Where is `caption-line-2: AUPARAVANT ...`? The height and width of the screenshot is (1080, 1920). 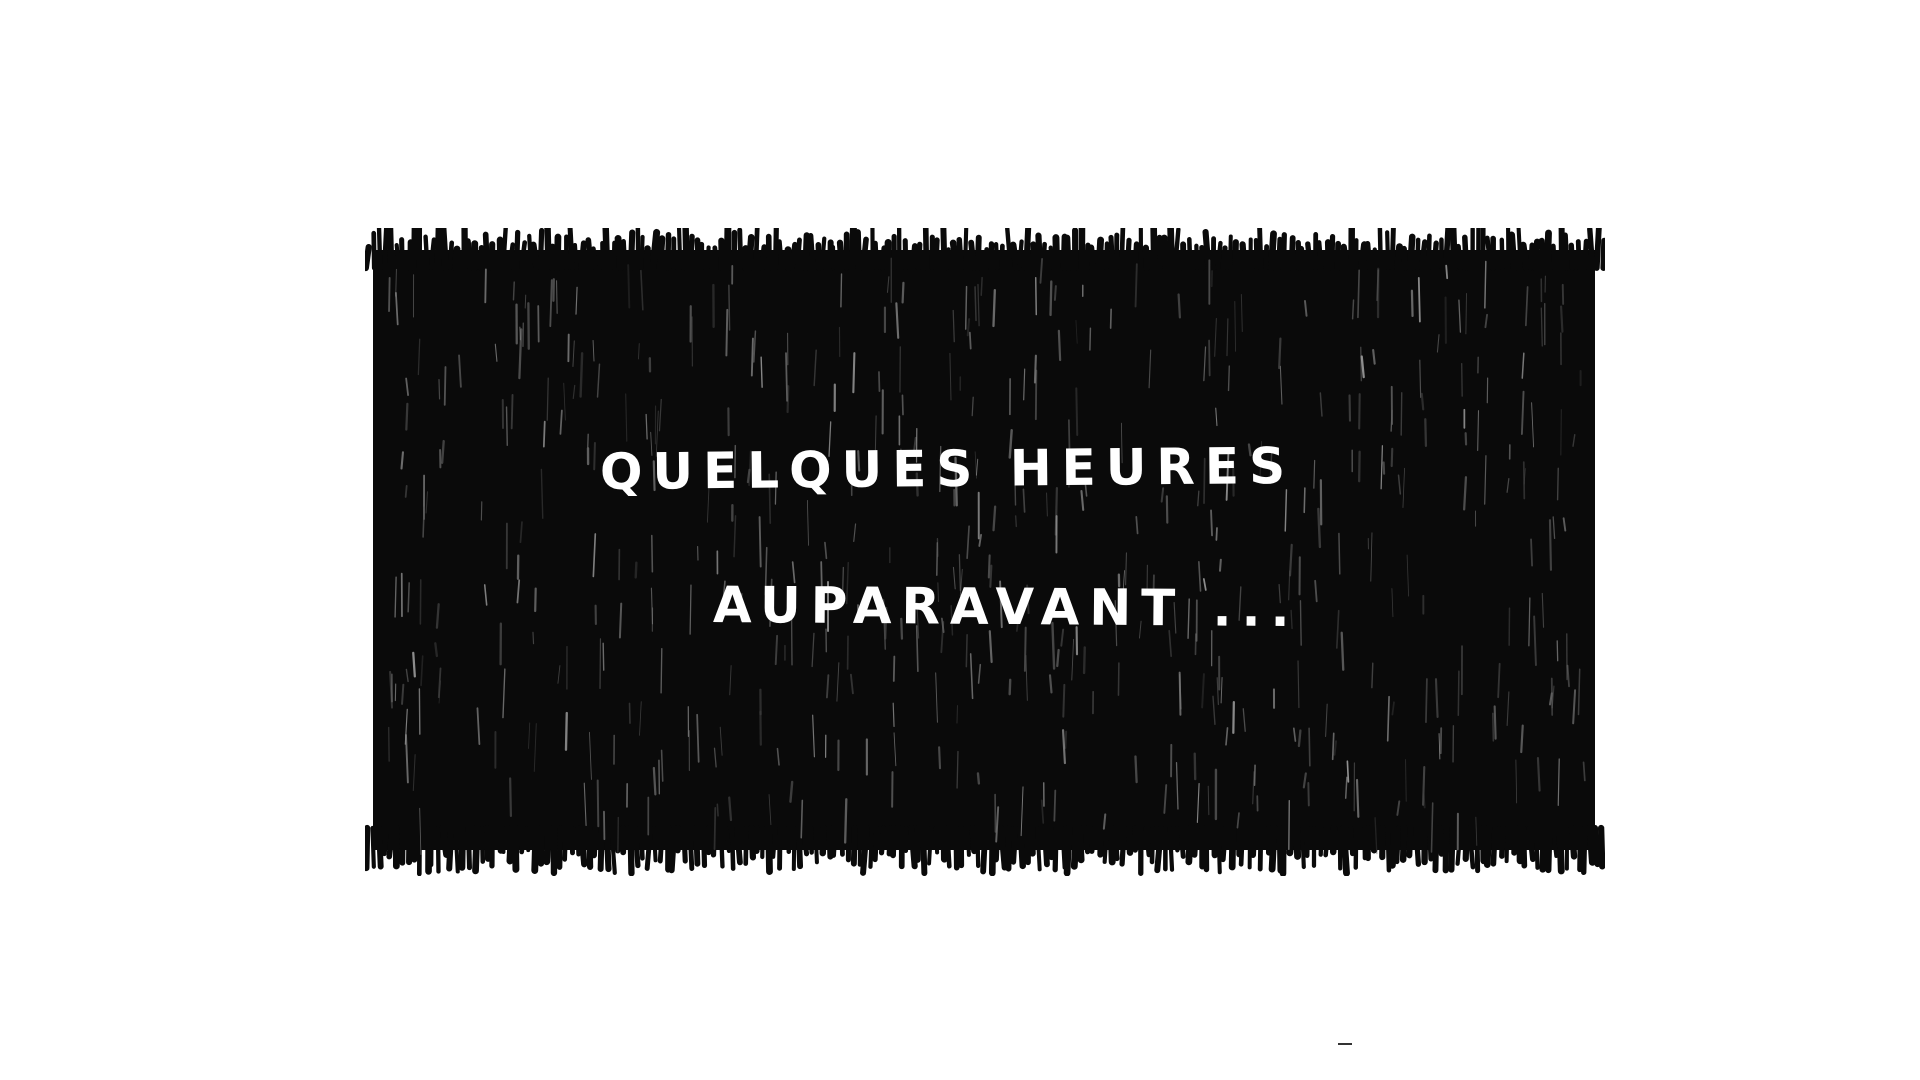
caption-line-2: AUPARAVANT ... is located at coordinates (1006, 607).